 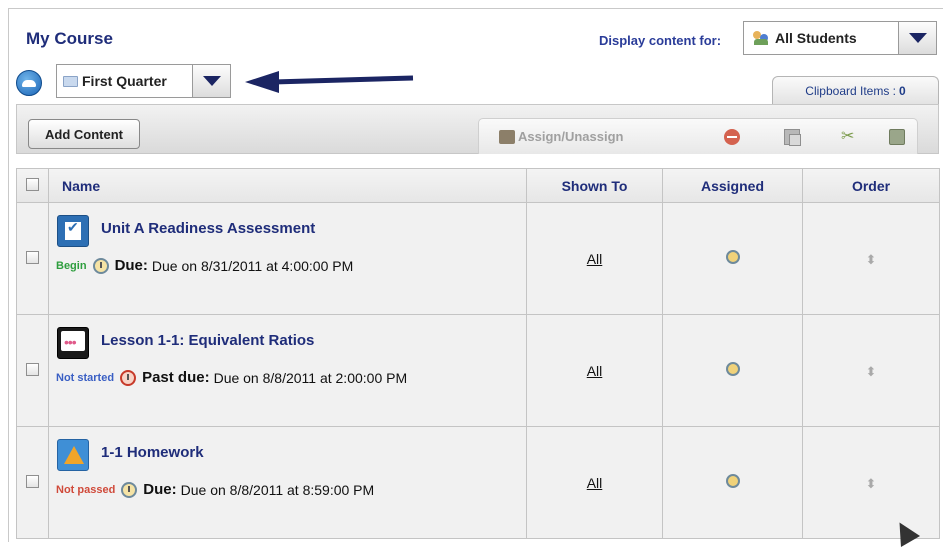 I want to click on assign-unassign-label: Assign/Unassign, so click(x=571, y=136).